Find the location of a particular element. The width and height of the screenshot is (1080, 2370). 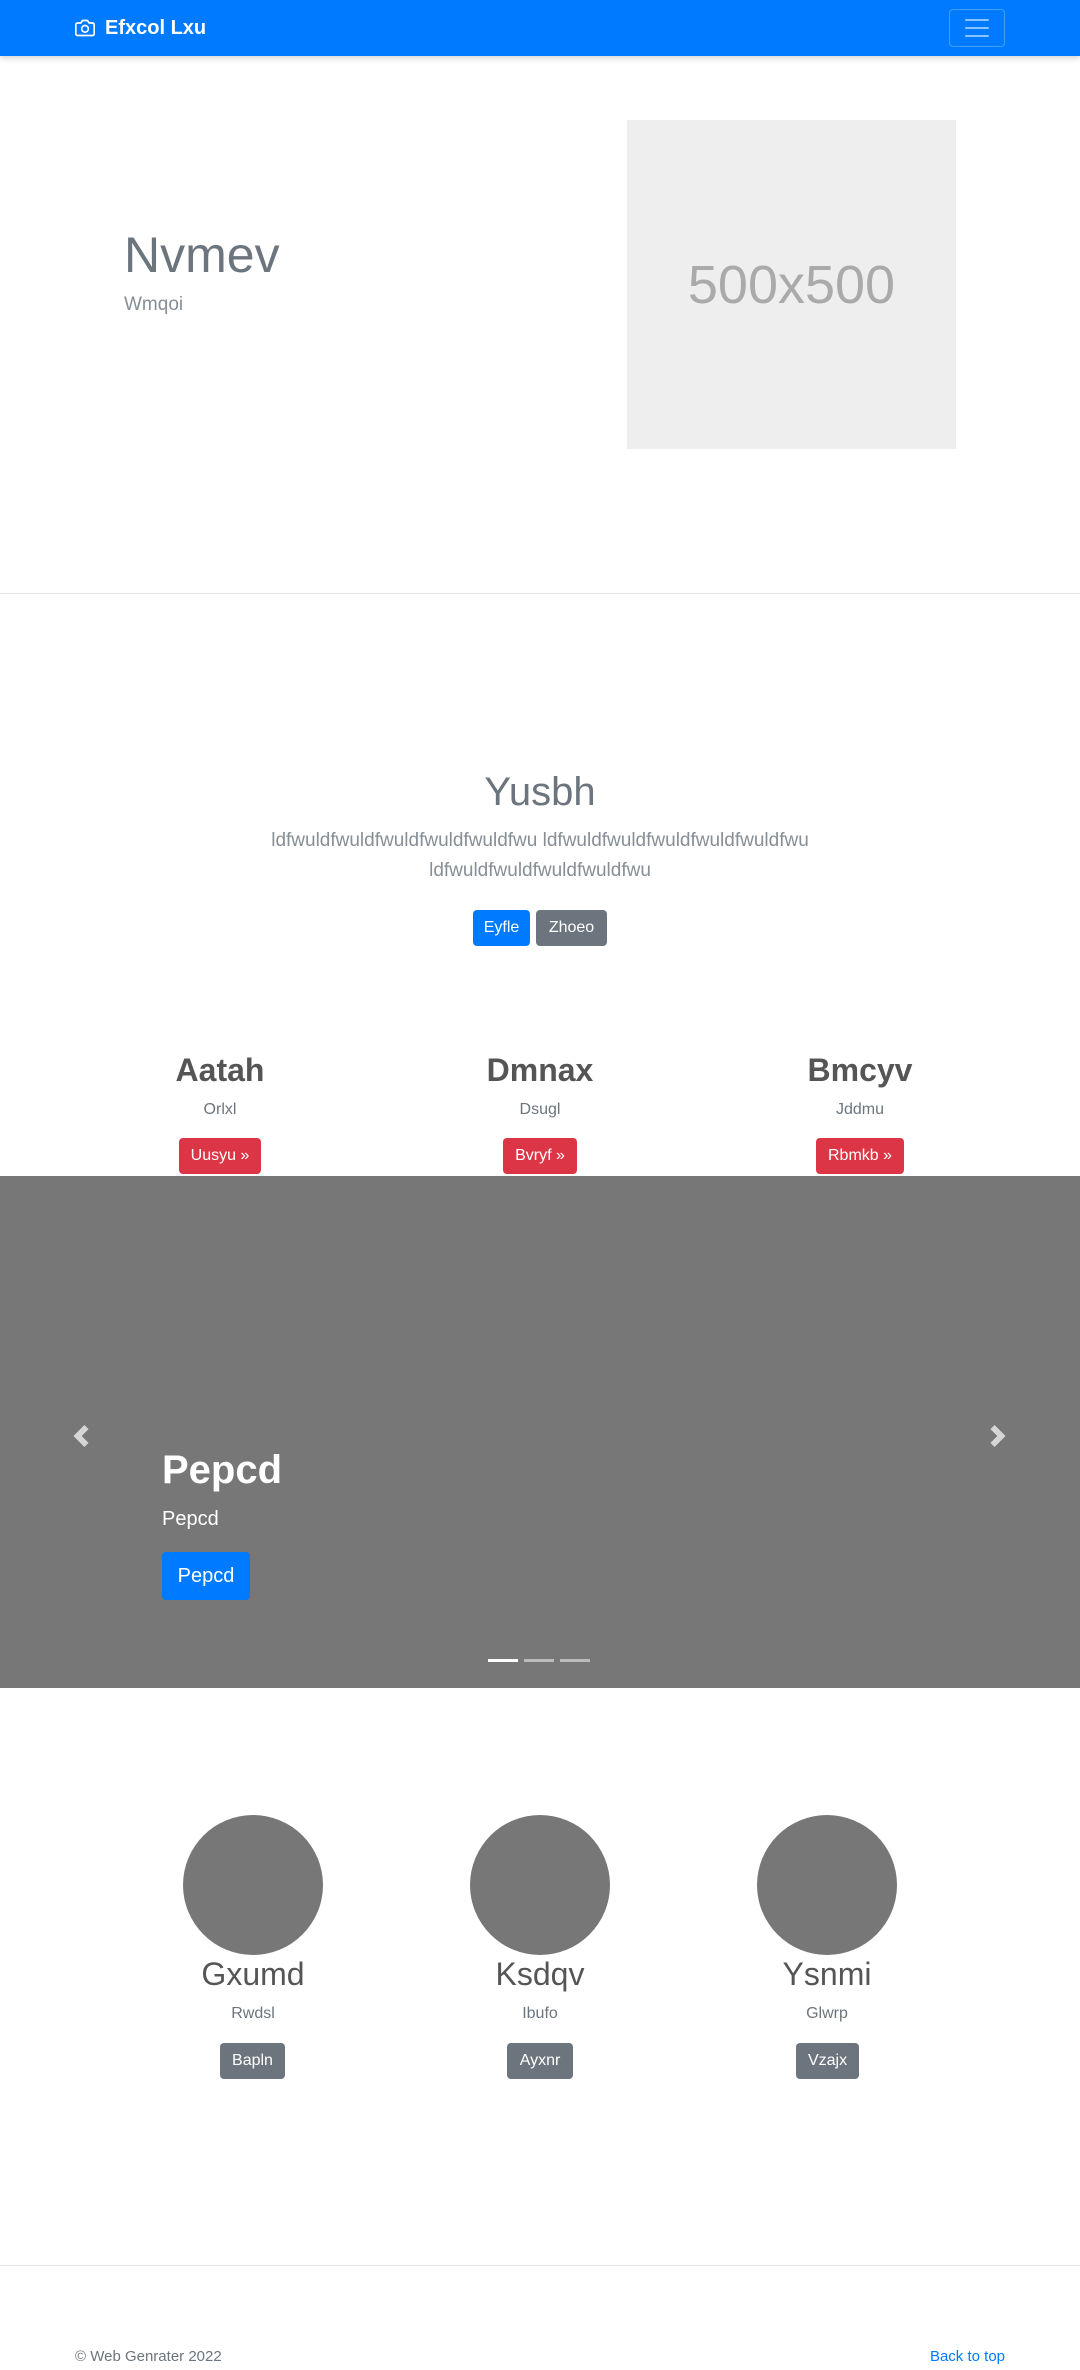

footer-copyright: © Web Genrater 2022 is located at coordinates (148, 2356).